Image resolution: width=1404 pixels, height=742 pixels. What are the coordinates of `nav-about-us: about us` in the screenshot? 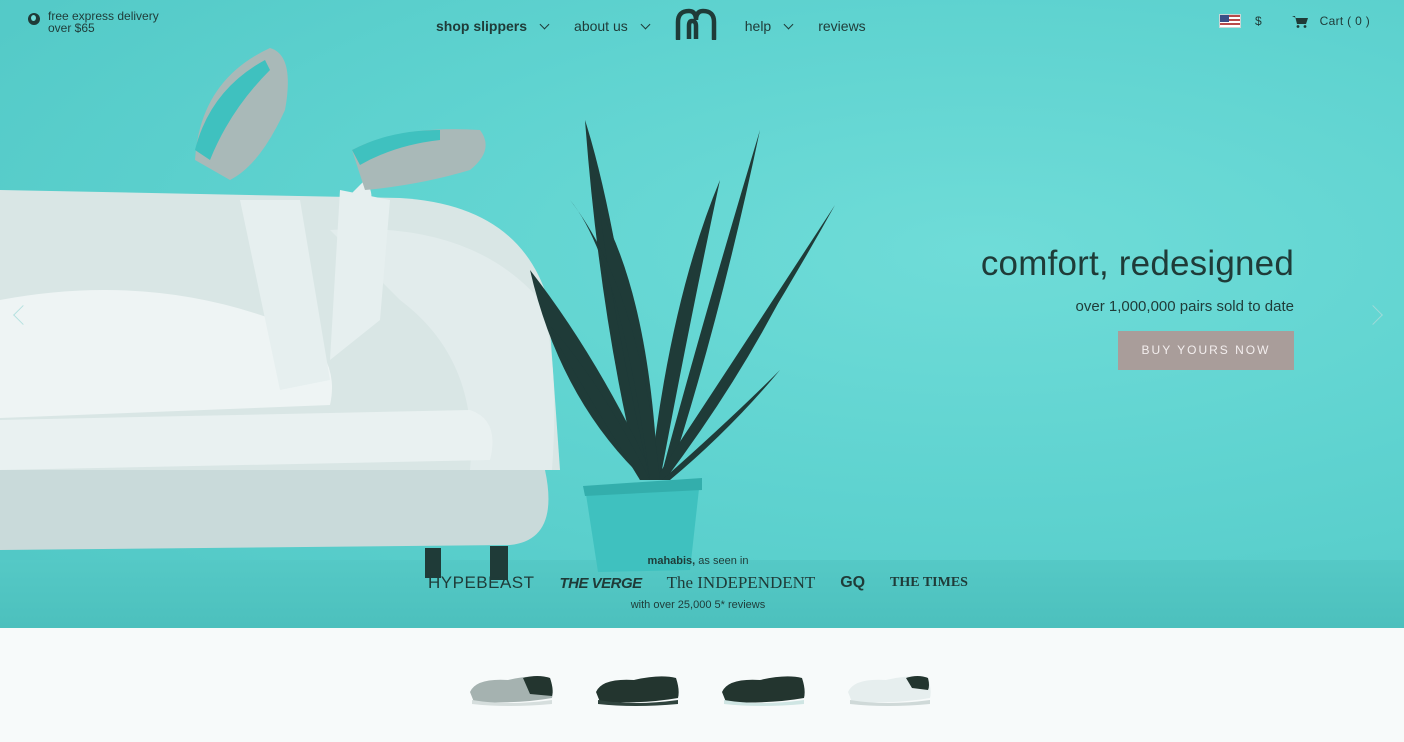 It's located at (612, 26).